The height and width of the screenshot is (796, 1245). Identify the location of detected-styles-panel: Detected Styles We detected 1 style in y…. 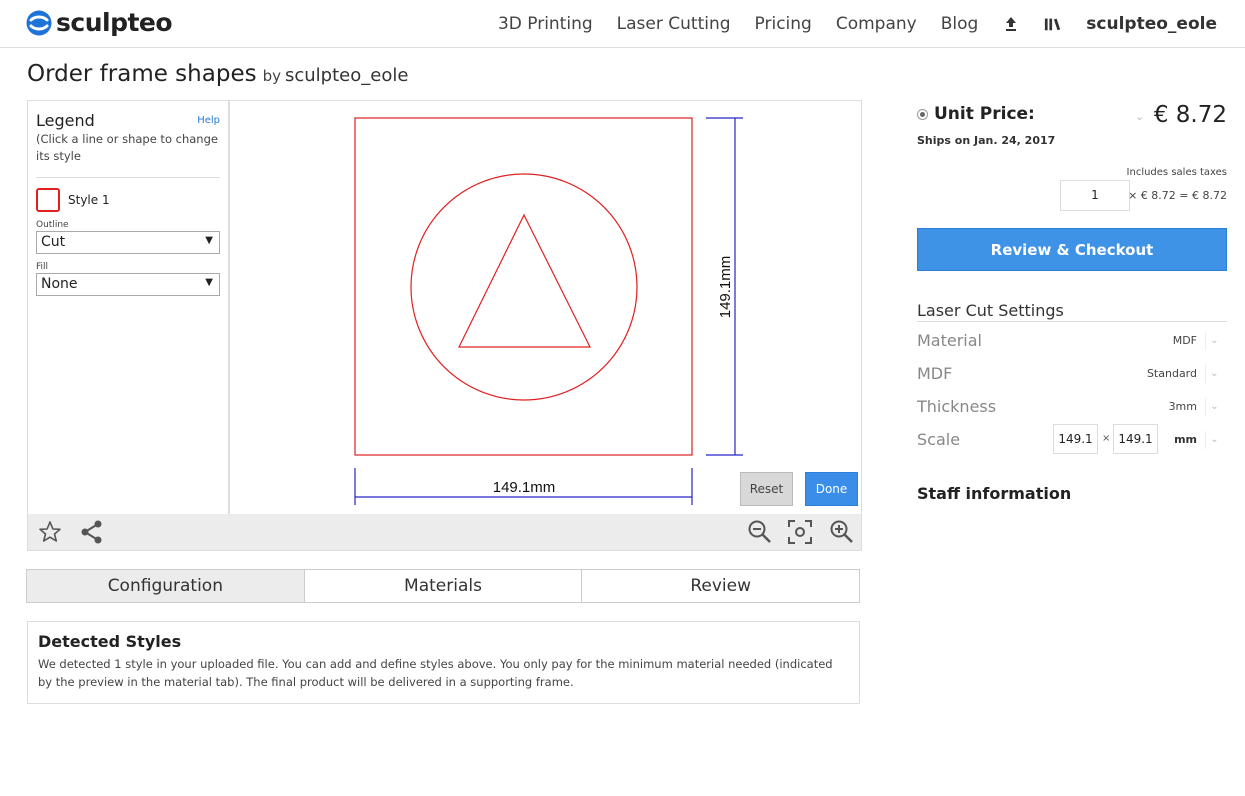
(443, 662).